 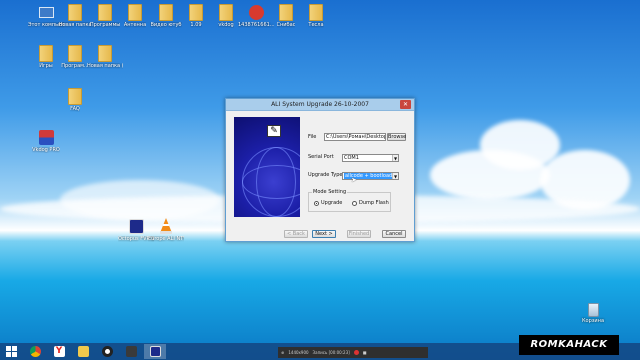 I want to click on stop-icon: ■, so click(x=365, y=352).